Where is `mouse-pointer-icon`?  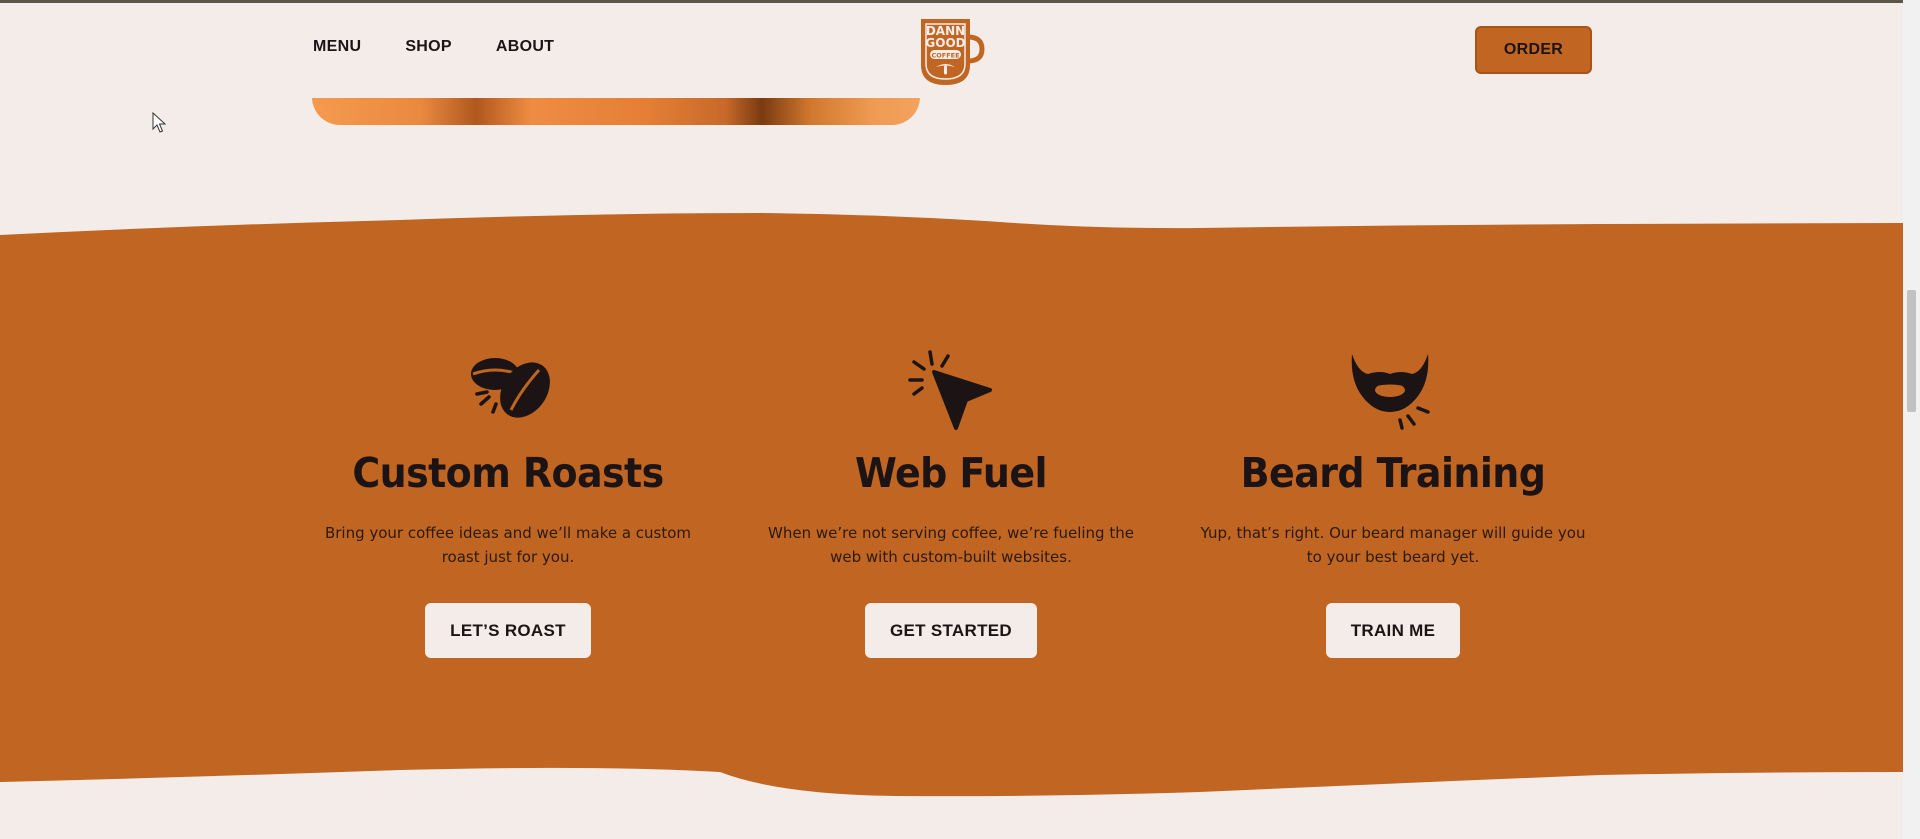 mouse-pointer-icon is located at coordinates (159, 122).